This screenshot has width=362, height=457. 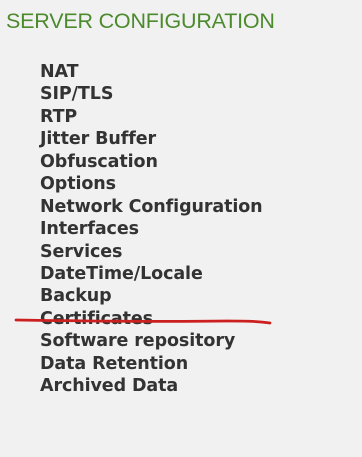 I want to click on menu-item-software-repository: Software repository, so click(x=151, y=341).